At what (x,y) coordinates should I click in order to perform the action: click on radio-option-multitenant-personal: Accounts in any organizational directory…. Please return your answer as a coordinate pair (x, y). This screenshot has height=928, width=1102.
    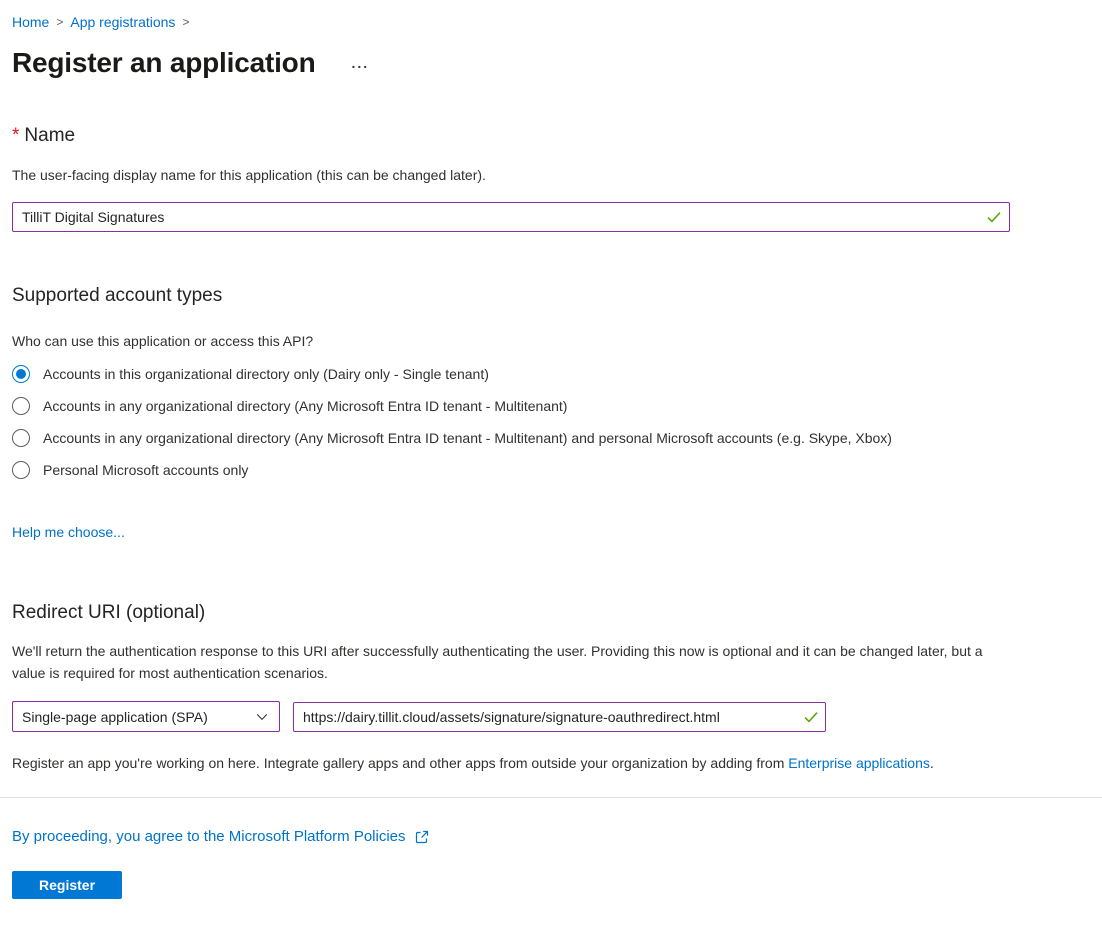
    Looking at the image, I should click on (551, 438).